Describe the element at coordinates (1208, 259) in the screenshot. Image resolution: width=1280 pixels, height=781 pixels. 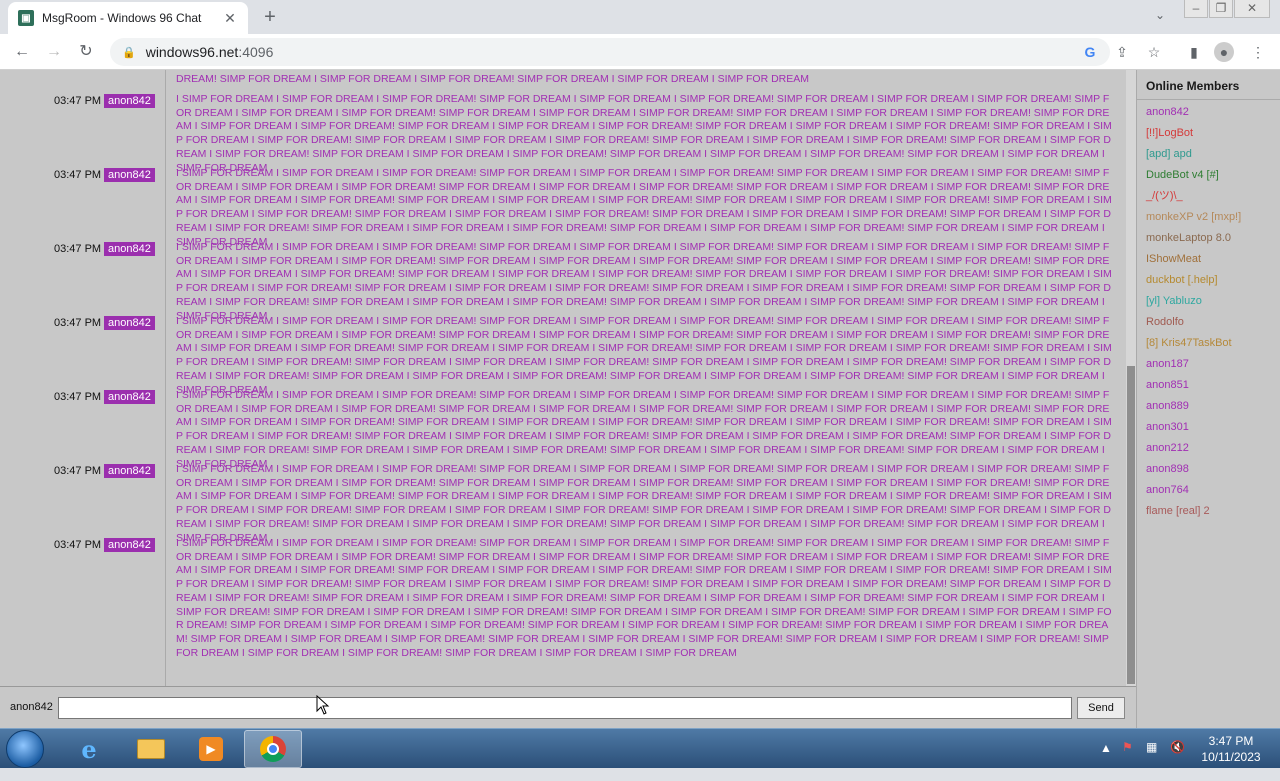
I see `member-item: IShowMeat` at that location.